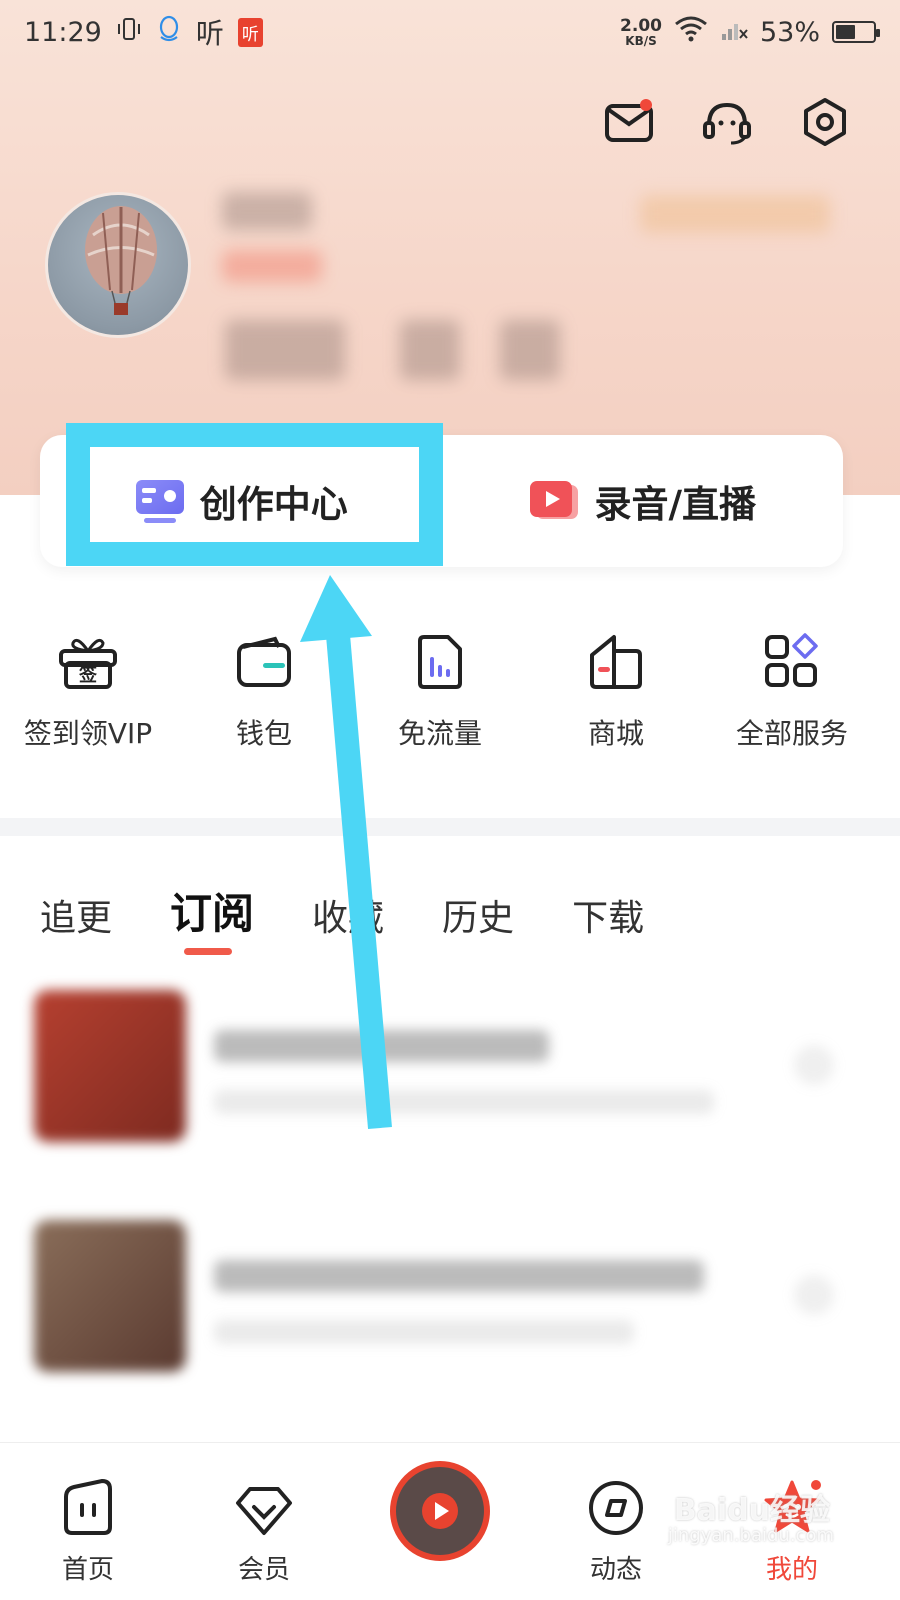 This screenshot has height=1600, width=900. Describe the element at coordinates (616, 1508) in the screenshot. I see `feed-icon` at that location.